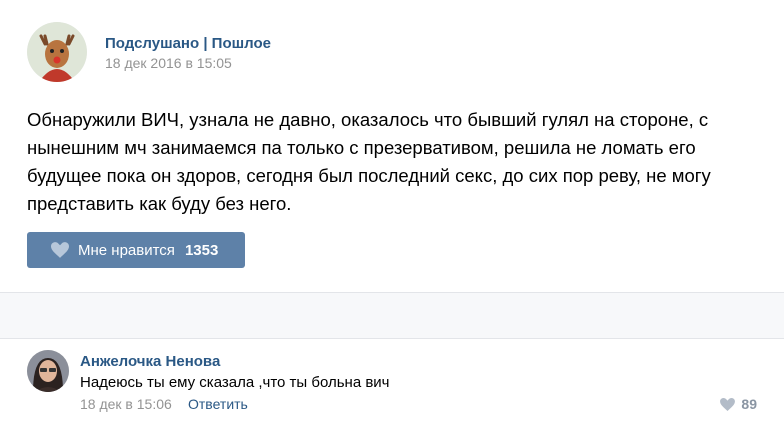  Describe the element at coordinates (738, 404) in the screenshot. I see `comment-like-button: 89` at that location.